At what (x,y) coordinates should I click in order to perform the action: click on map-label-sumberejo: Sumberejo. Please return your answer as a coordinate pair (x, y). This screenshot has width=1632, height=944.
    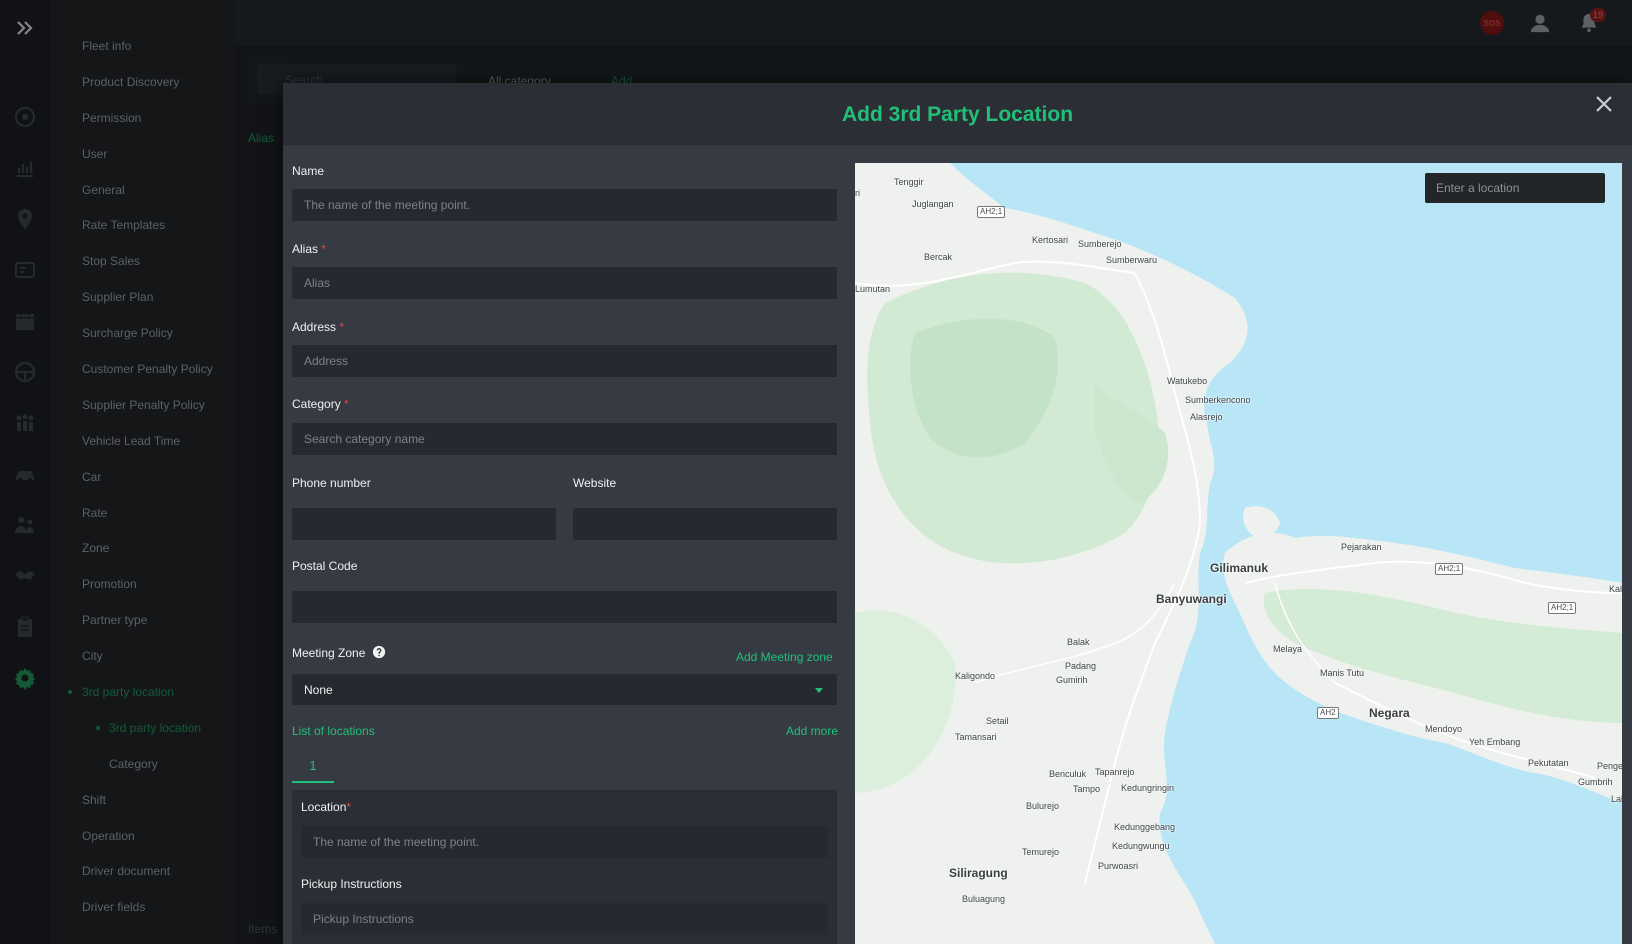
    Looking at the image, I should click on (1100, 244).